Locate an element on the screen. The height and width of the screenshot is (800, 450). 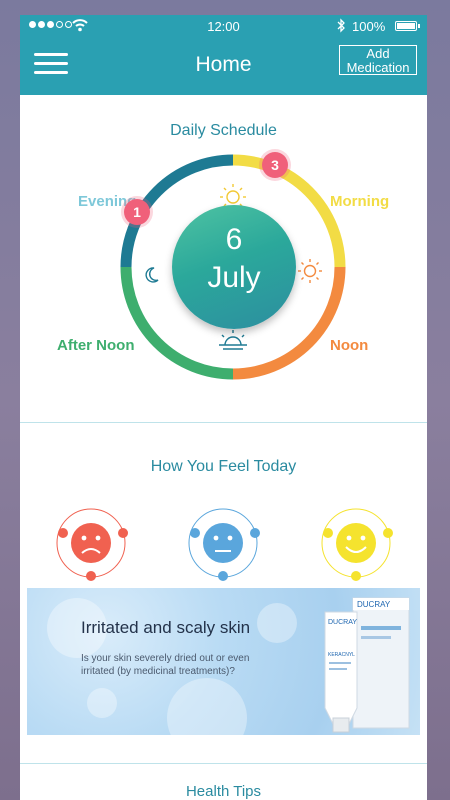
sad-face-icon is located at coordinates (92, 544).